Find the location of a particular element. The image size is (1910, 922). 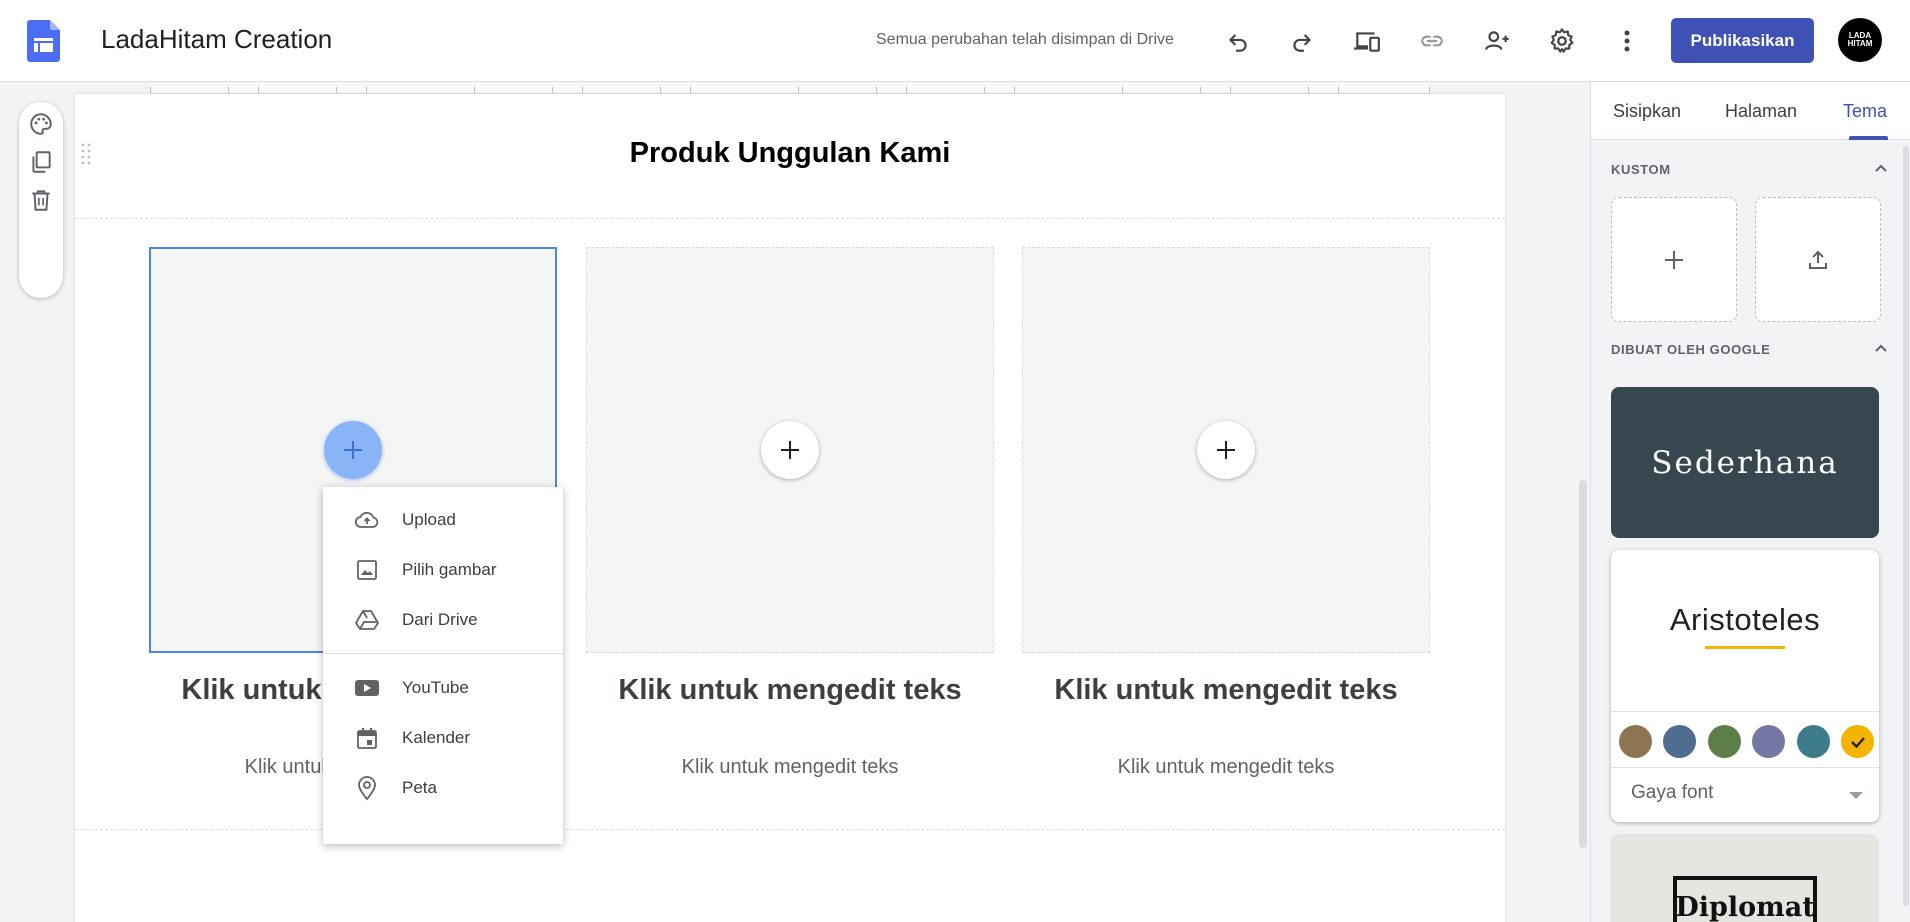

palette-icon is located at coordinates (41, 124).